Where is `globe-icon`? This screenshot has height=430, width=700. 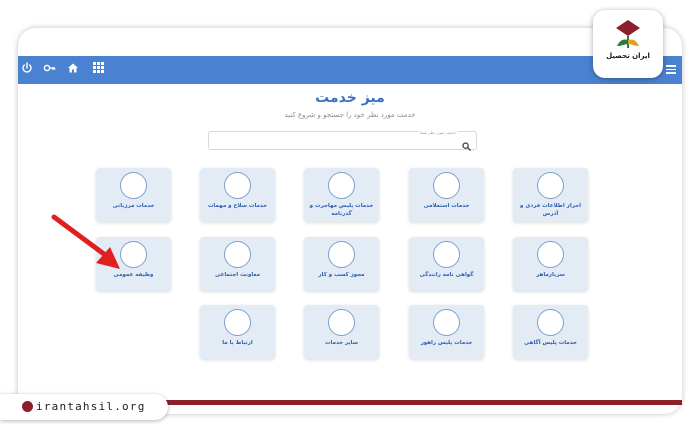
globe-icon is located at coordinates (27, 406).